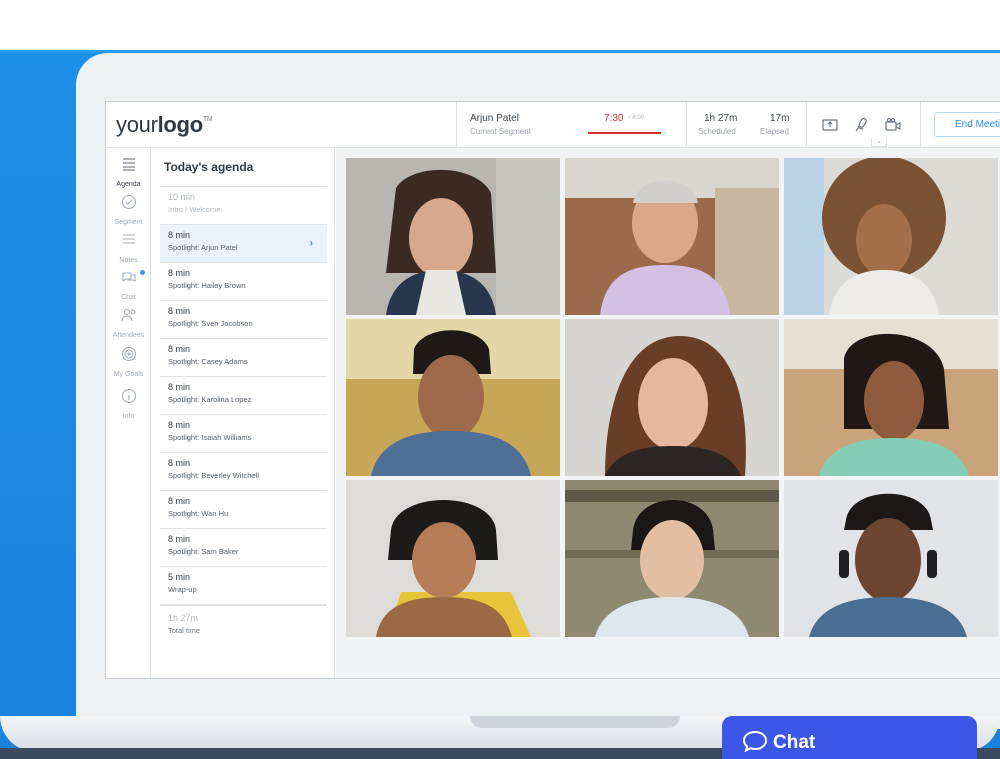 The width and height of the screenshot is (1000, 759). Describe the element at coordinates (128, 416) in the screenshot. I see `nav-label: Info` at that location.